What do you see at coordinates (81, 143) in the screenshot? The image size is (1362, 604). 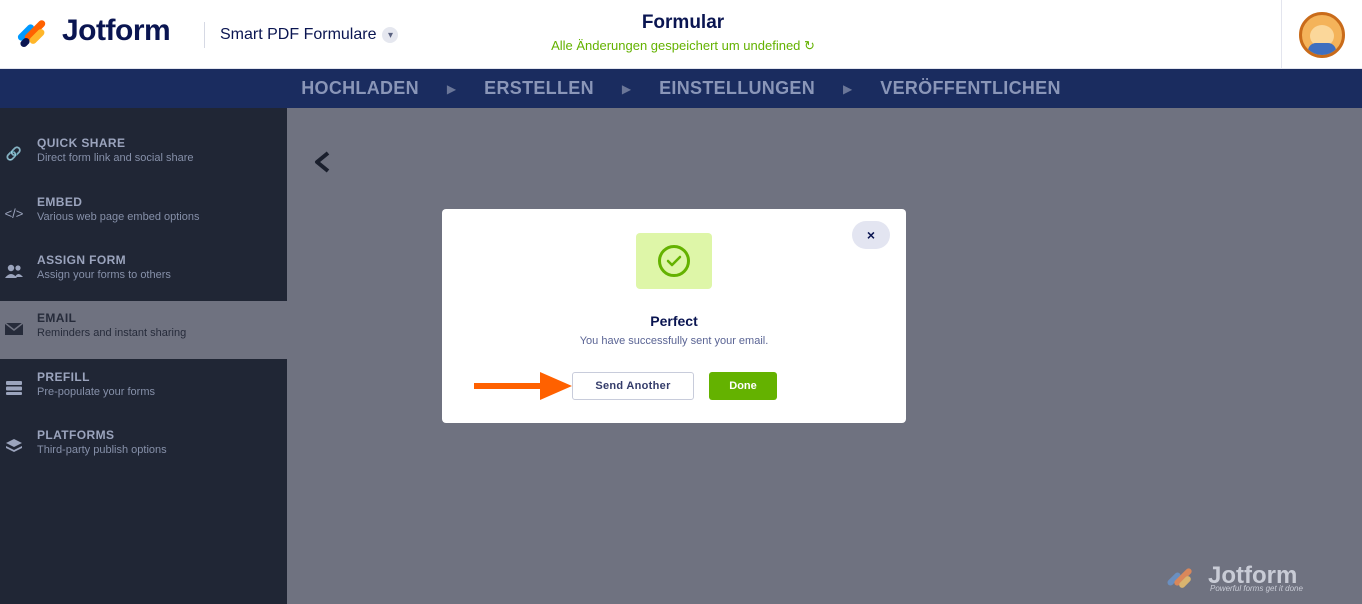 I see `sidebar-item-title: QUICK SHARE` at bounding box center [81, 143].